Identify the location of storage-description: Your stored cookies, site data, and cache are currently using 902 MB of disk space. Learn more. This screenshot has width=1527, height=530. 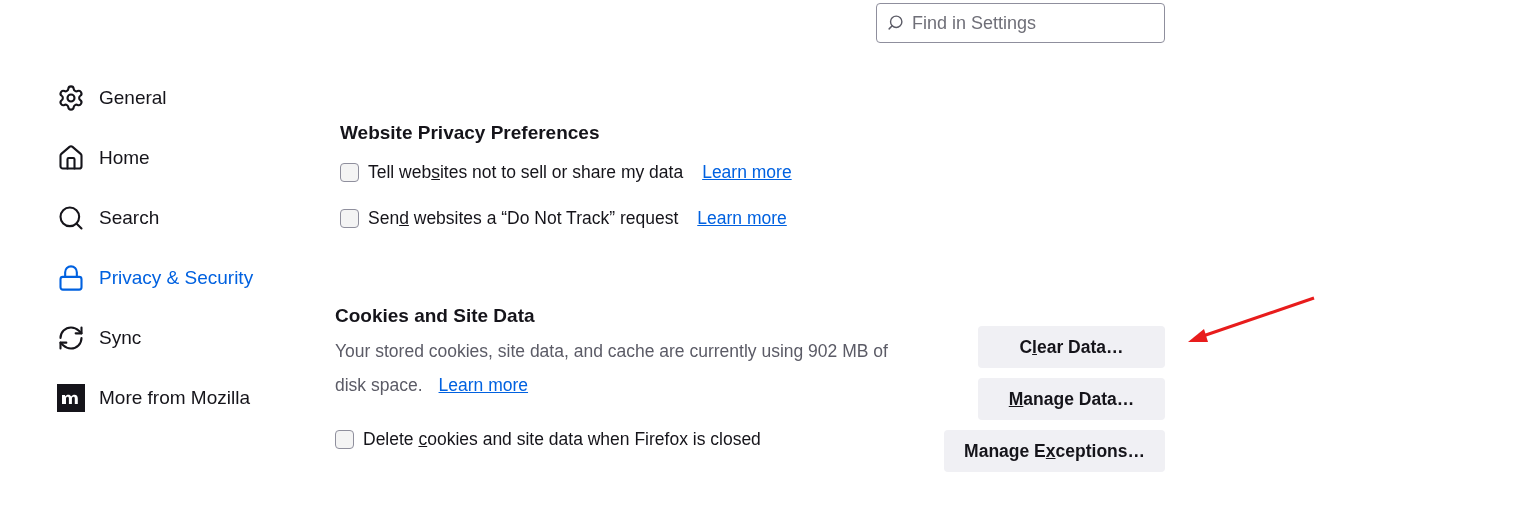
(612, 368).